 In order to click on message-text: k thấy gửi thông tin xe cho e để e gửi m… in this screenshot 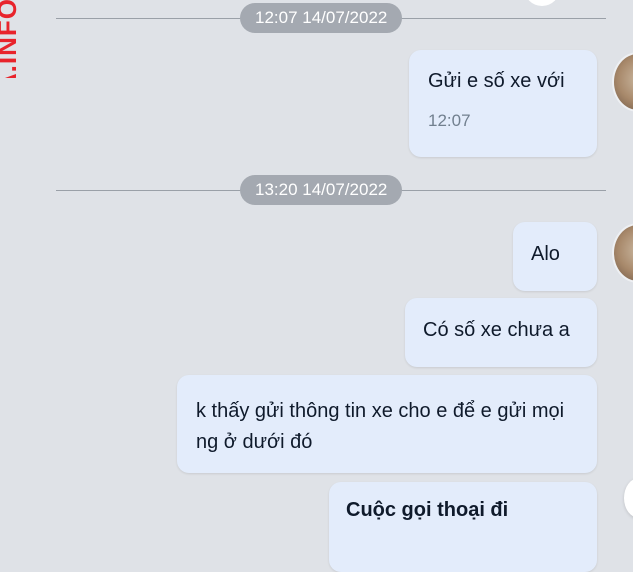, I will do `click(380, 426)`.